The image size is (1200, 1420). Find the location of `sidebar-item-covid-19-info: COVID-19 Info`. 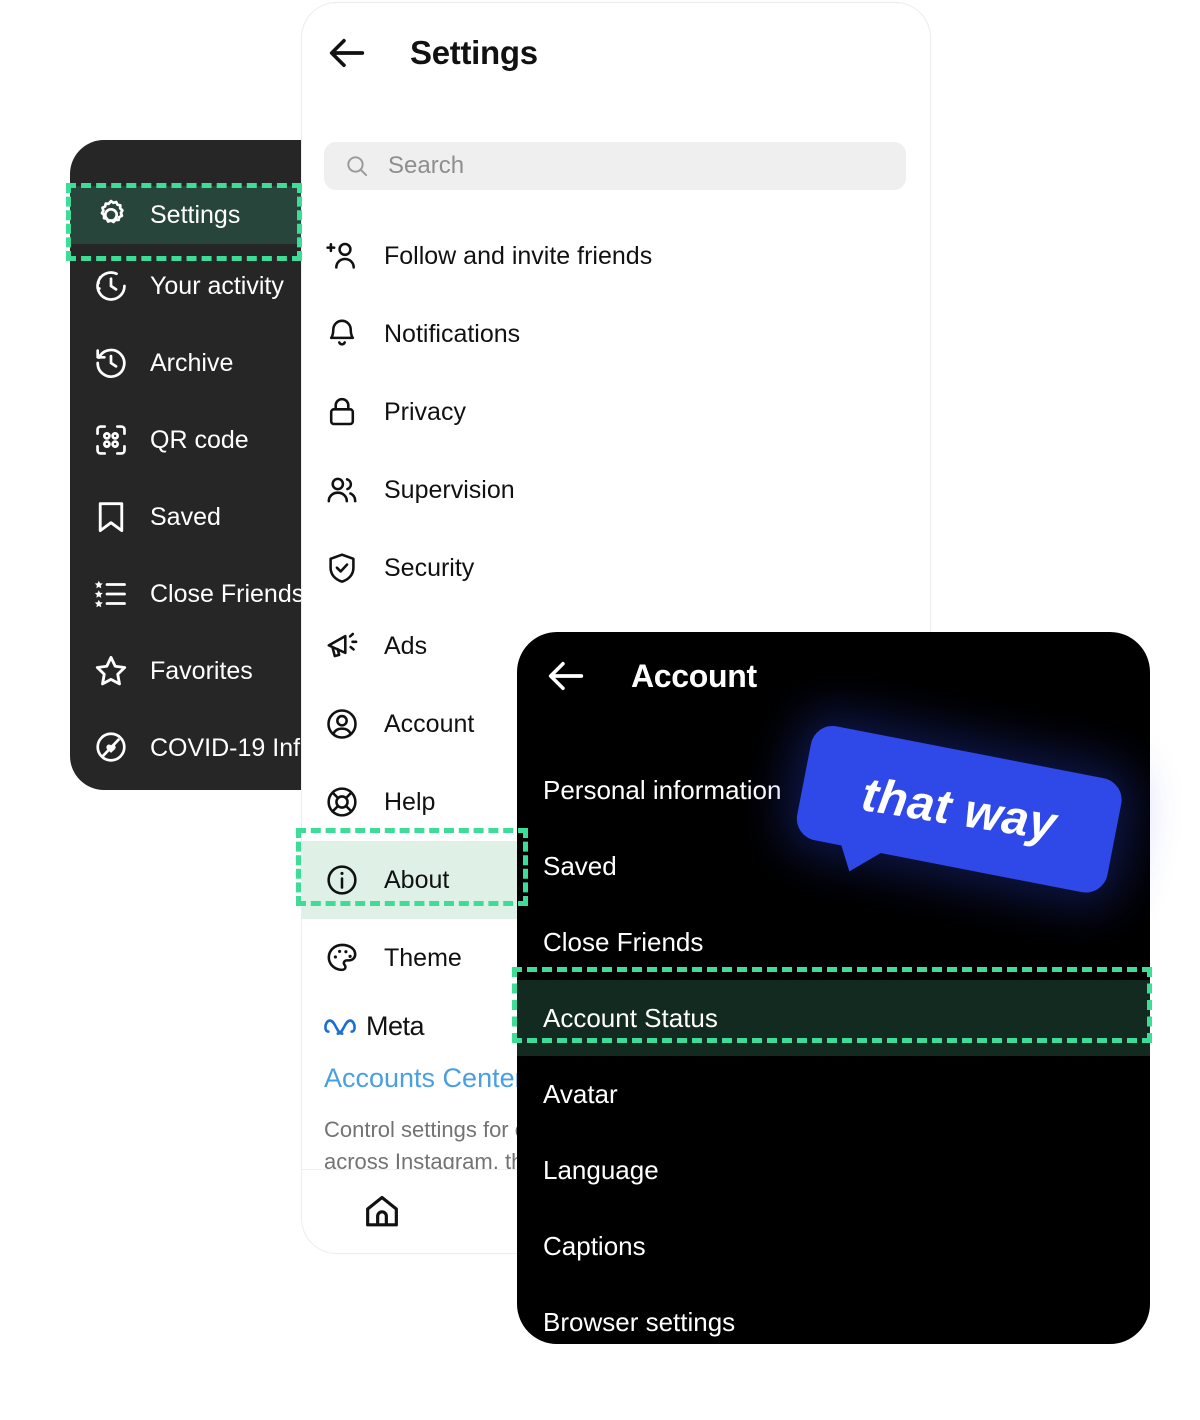

sidebar-item-covid-19-info: COVID-19 Info is located at coordinates (200, 748).